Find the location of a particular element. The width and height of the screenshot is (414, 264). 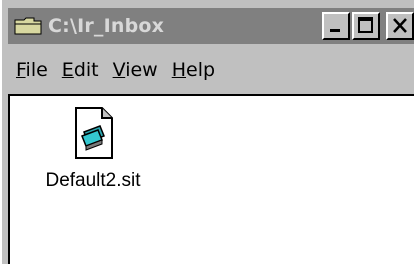

file-item: Default2.sit is located at coordinates (93, 149).